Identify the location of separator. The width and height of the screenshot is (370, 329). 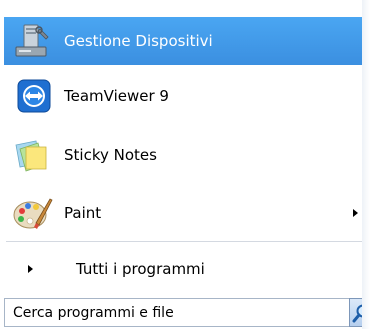
(184, 241).